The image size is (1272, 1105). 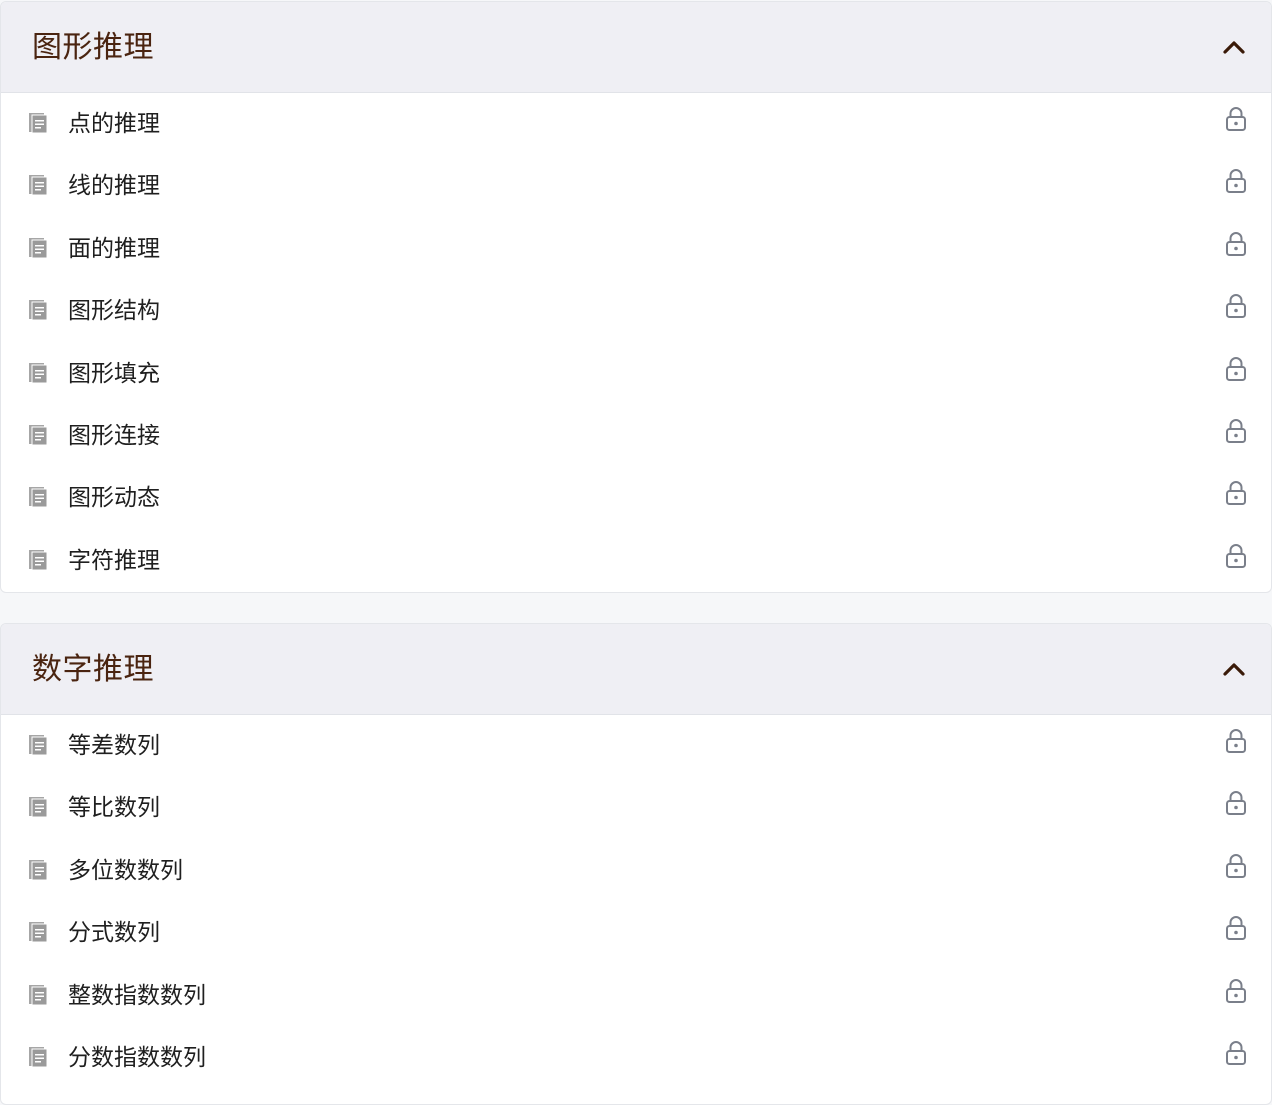 What do you see at coordinates (636, 996) in the screenshot?
I see `list-item: 整数指数数列` at bounding box center [636, 996].